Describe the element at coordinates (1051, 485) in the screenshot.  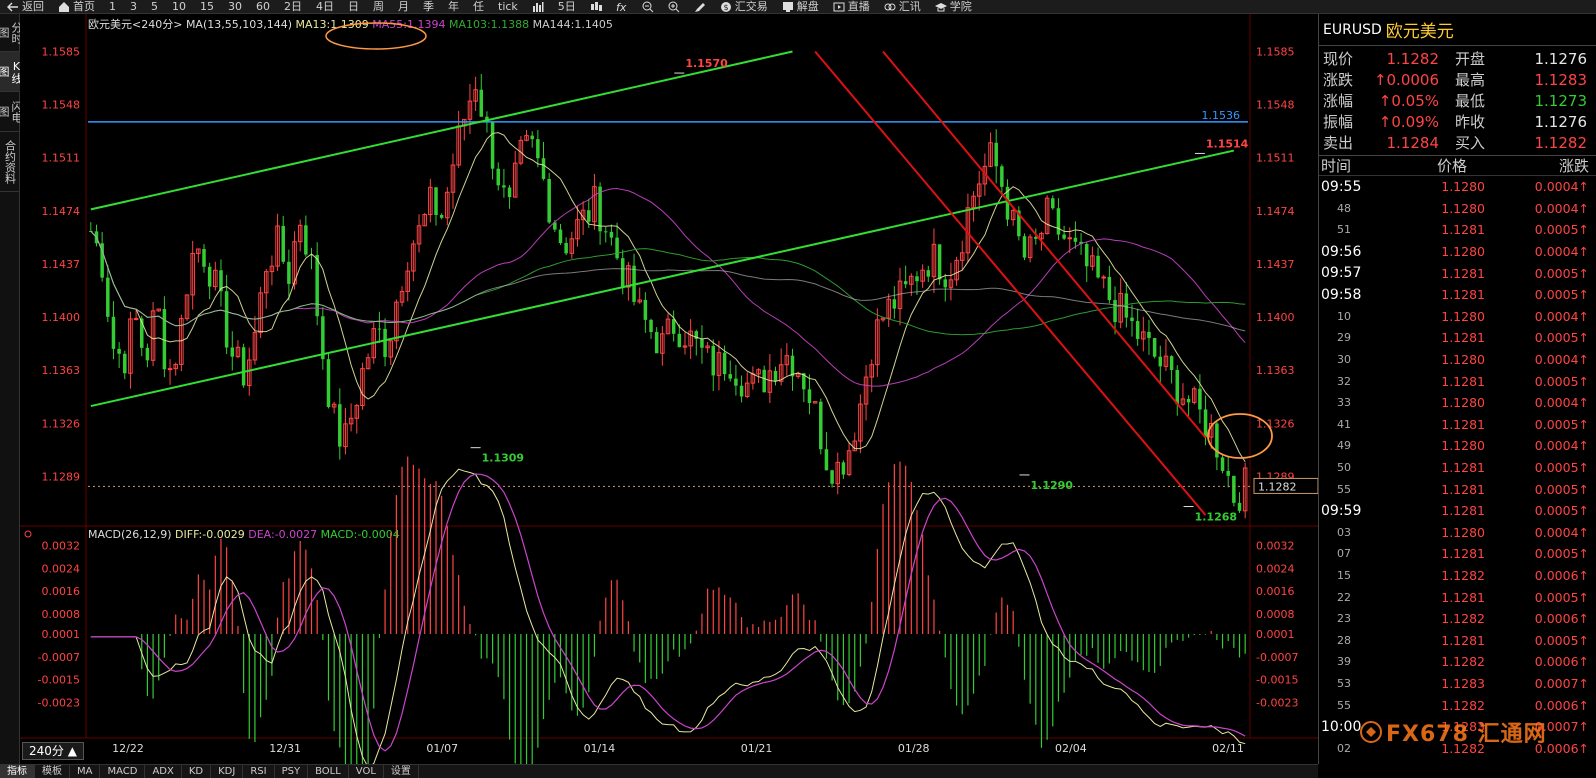
I see `extreme-label: 1.1290` at that location.